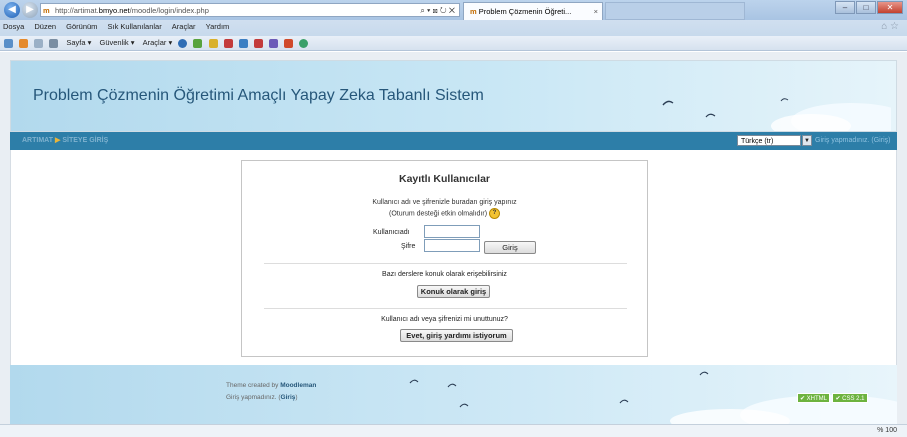  I want to click on menu-dosya: Dosya, so click(13, 26).